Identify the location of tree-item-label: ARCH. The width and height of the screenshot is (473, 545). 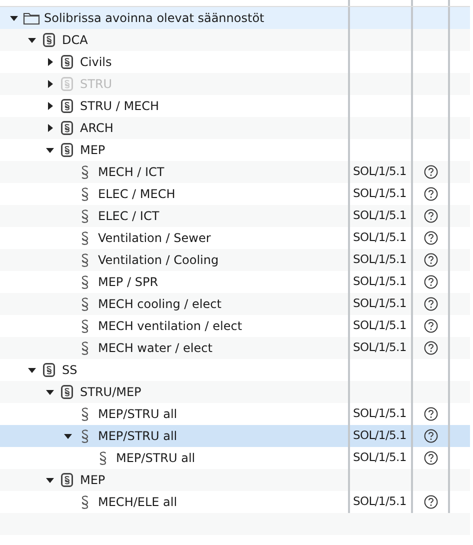
(97, 128).